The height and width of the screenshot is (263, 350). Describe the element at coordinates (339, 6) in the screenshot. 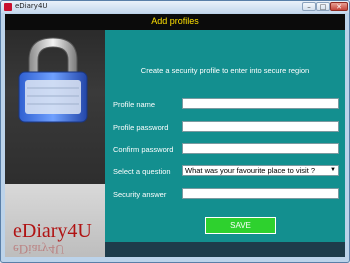

I see `close-button: ✕` at that location.